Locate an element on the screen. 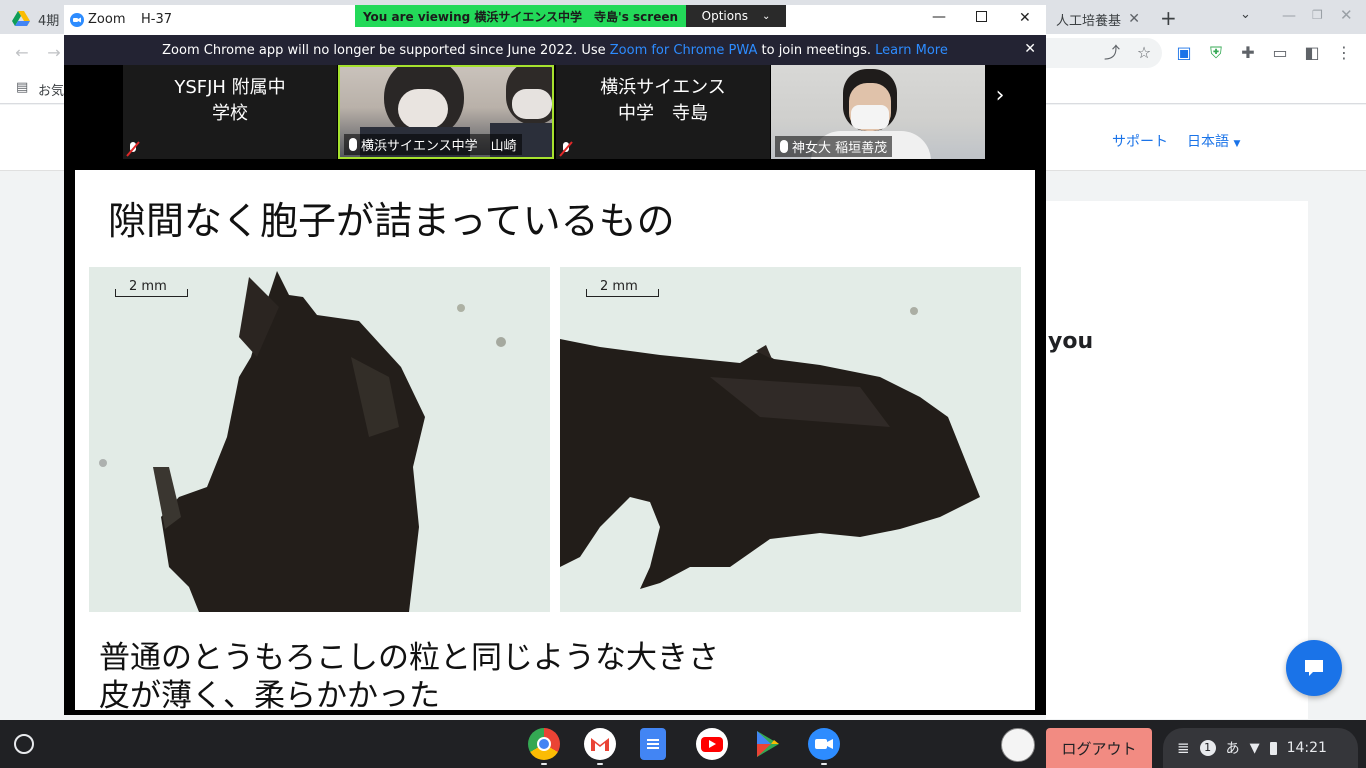  tab-search-icon: ⌄ is located at coordinates (1245, 14).